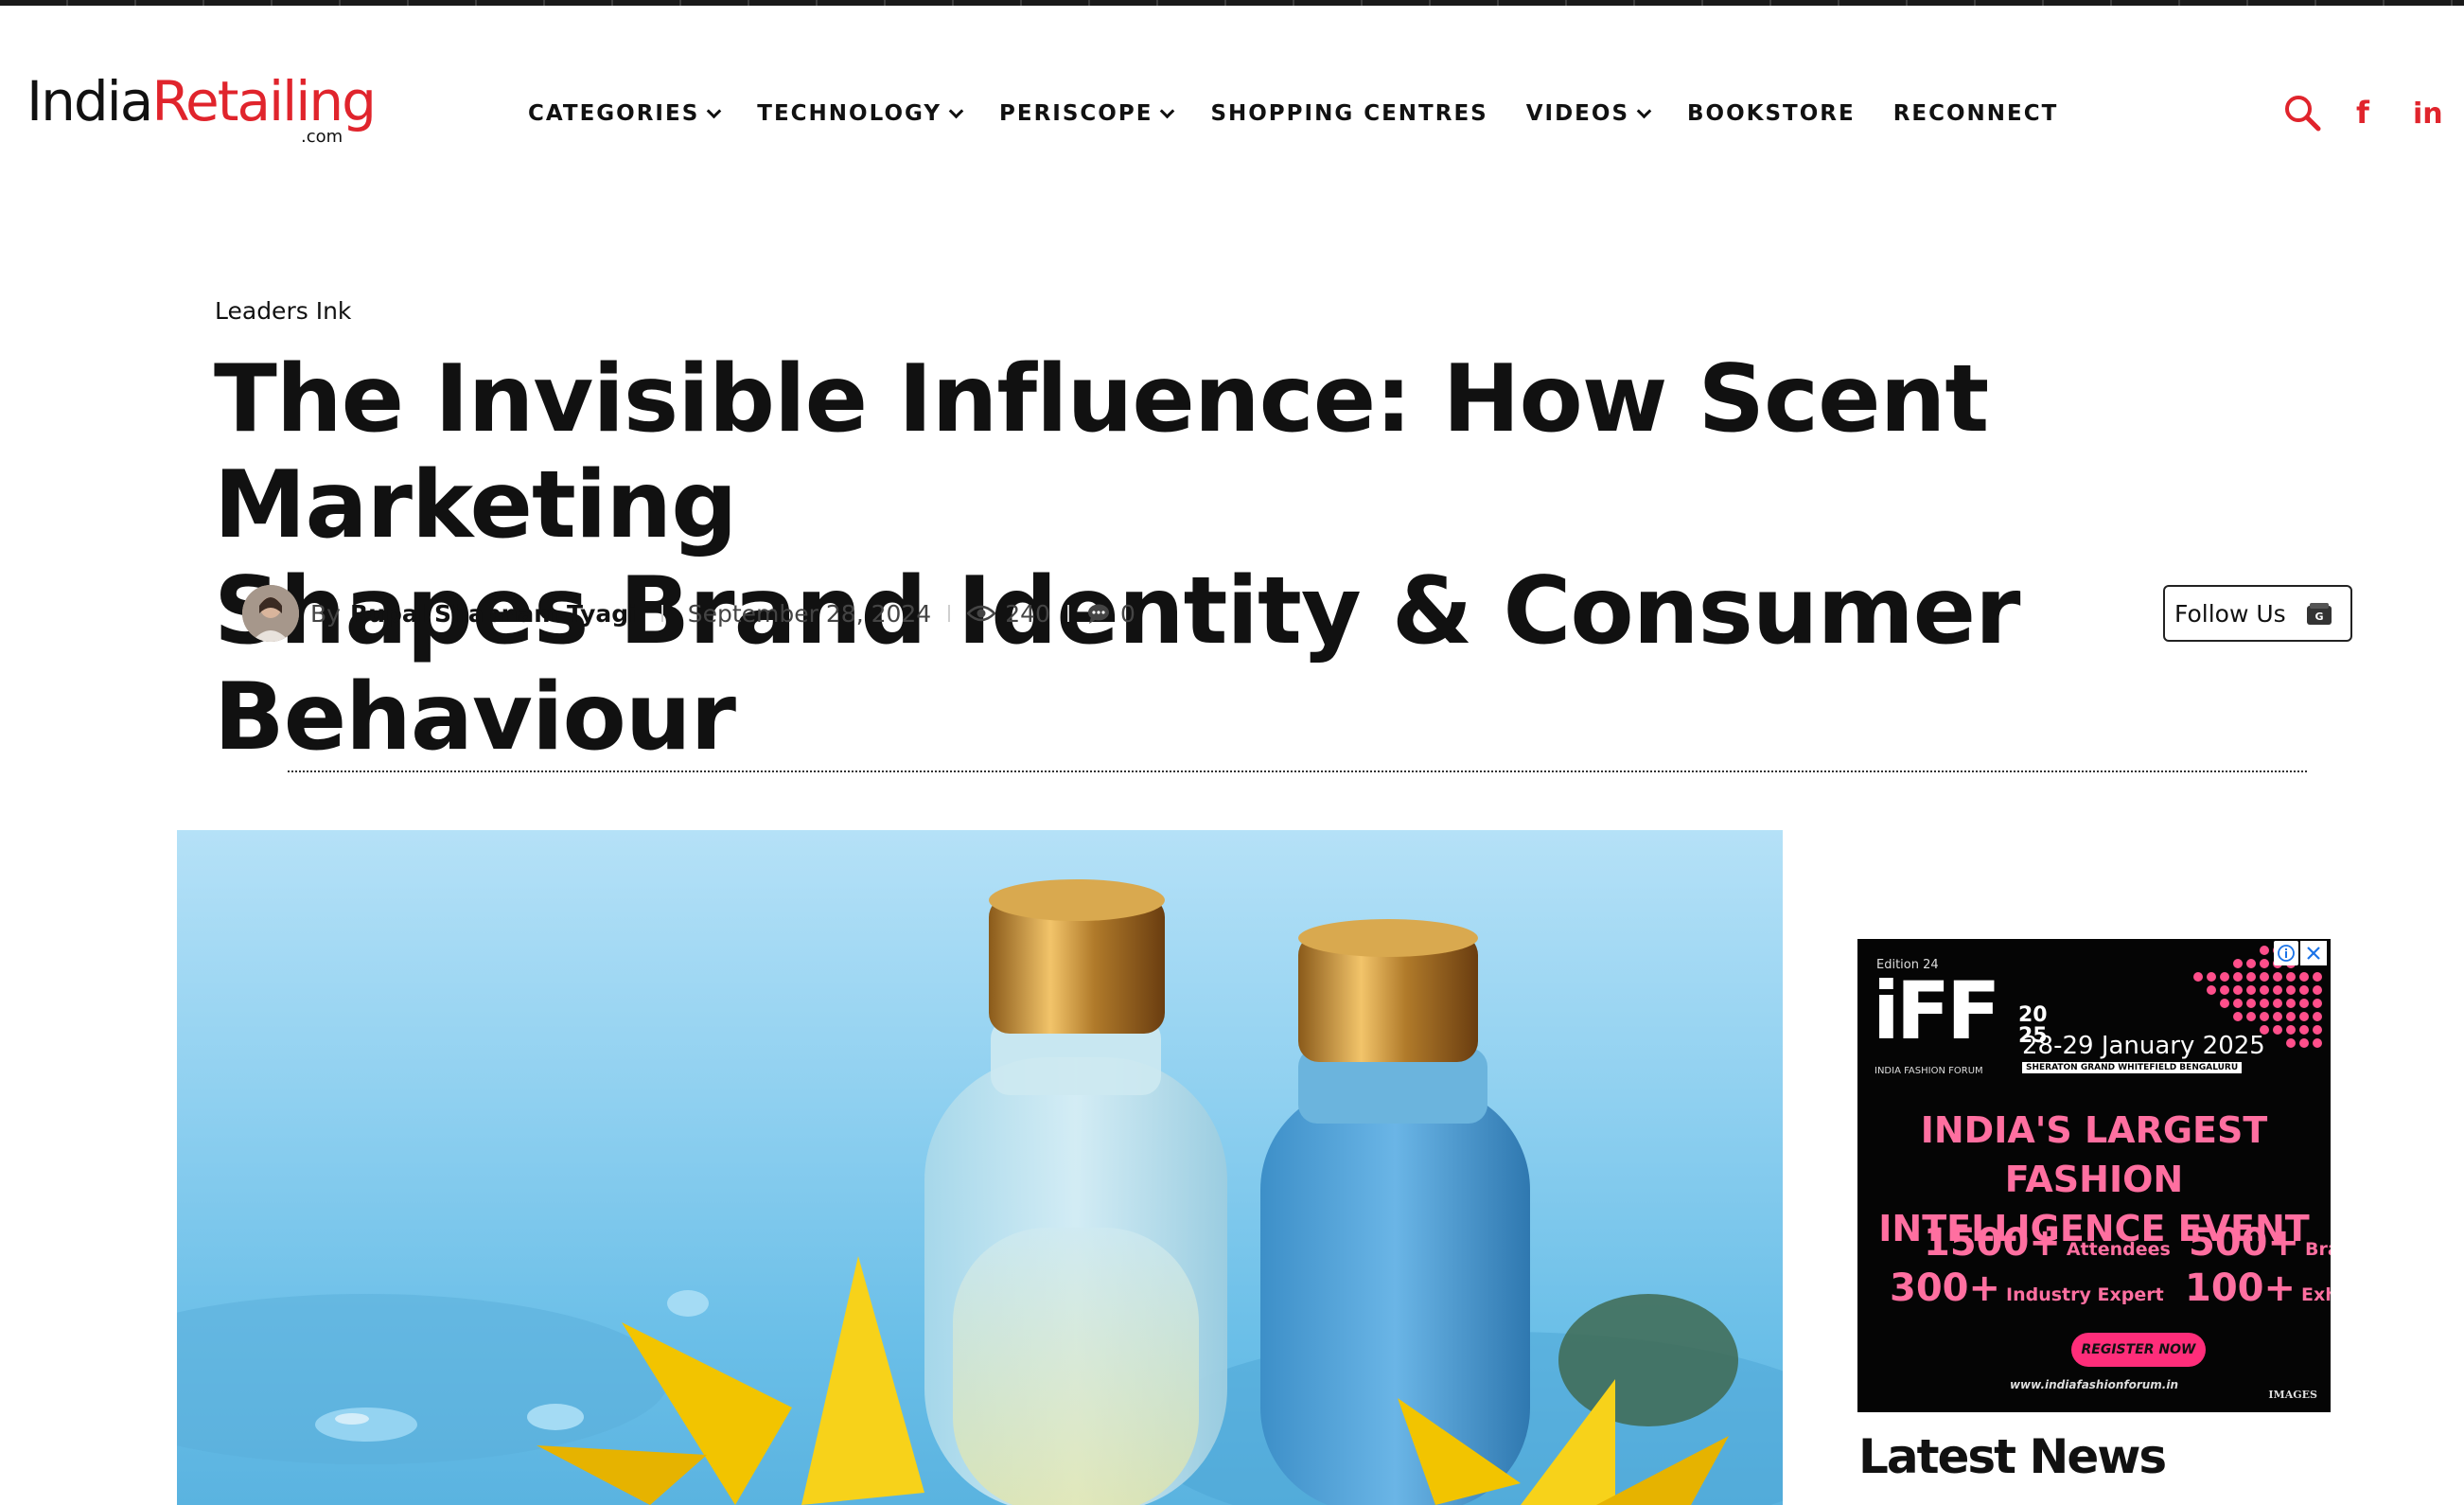 The width and height of the screenshot is (2464, 1505). I want to click on svg-text: G, so click(2318, 617).